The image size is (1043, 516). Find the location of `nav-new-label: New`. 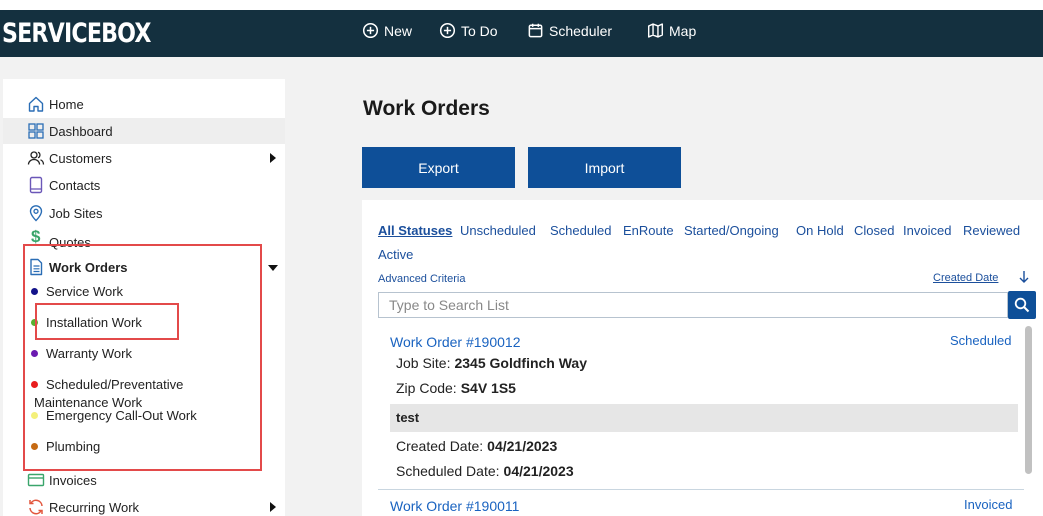

nav-new-label: New is located at coordinates (398, 30).